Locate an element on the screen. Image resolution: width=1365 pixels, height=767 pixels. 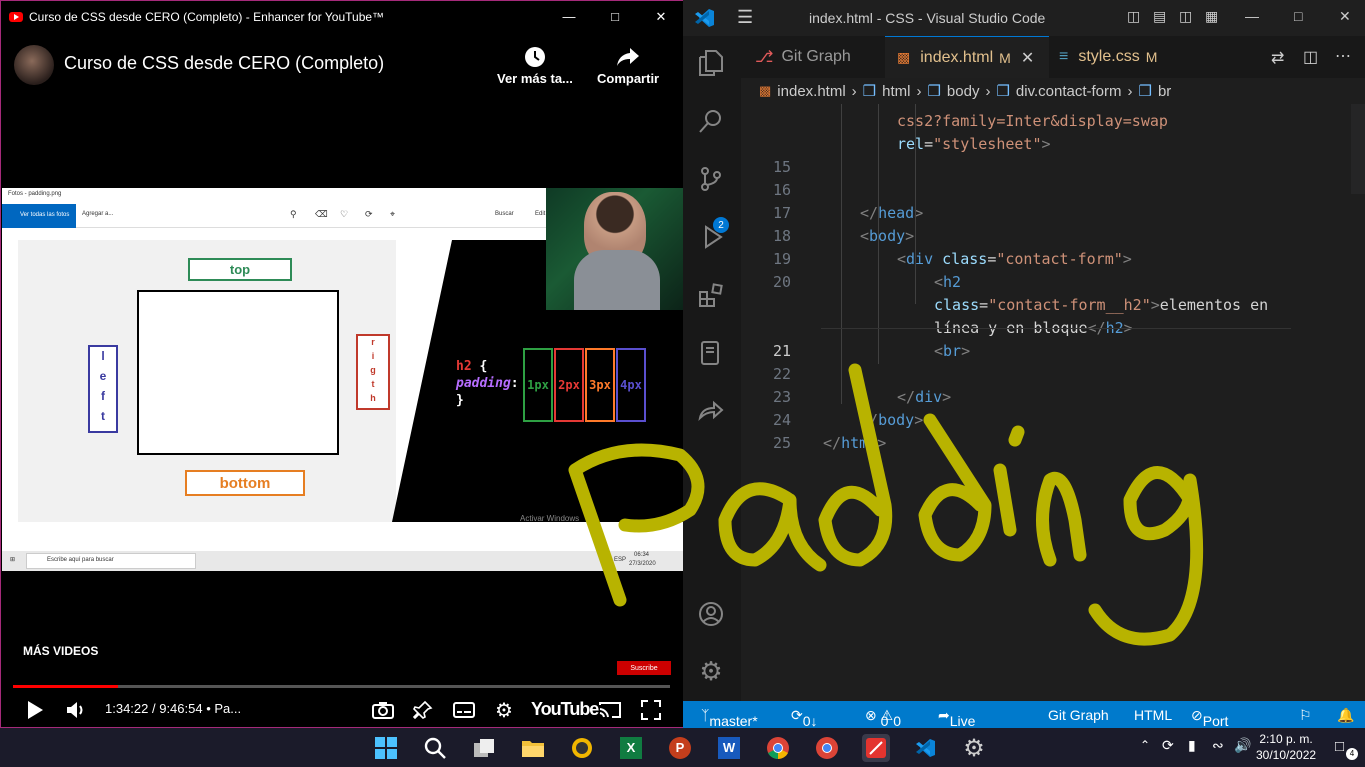
source-control-icon is located at coordinates (711, 179).